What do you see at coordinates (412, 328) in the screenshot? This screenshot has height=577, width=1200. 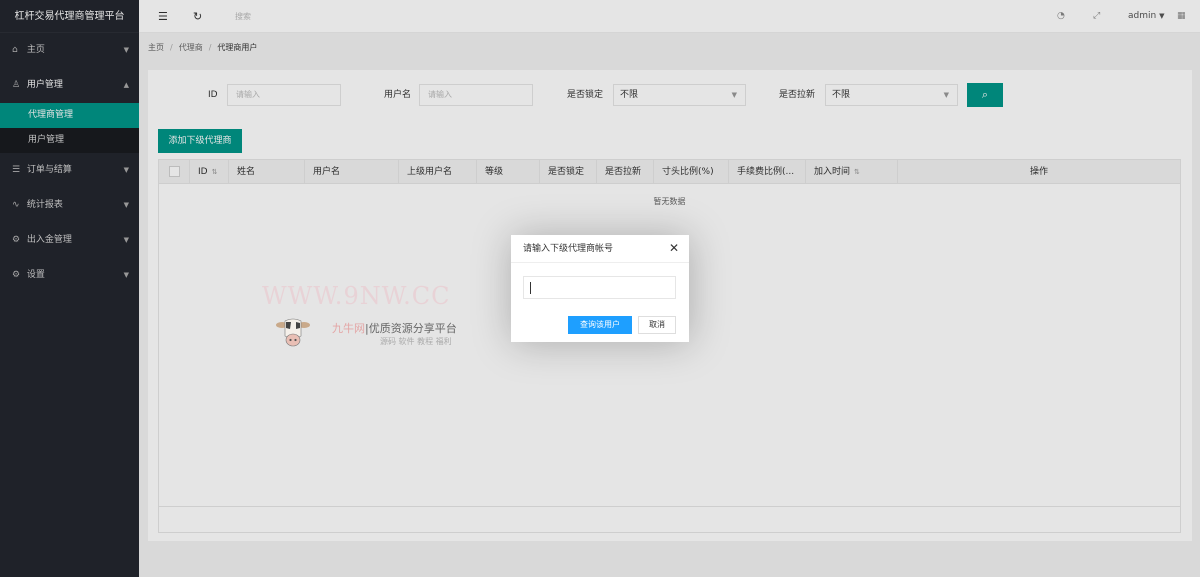 I see `watermark-title-text: 优质资源分享平台` at bounding box center [412, 328].